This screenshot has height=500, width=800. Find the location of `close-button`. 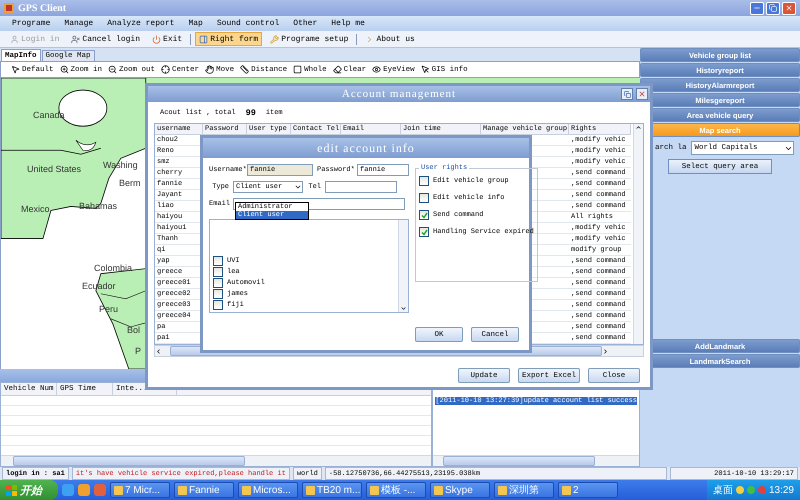

close-button is located at coordinates (642, 94).